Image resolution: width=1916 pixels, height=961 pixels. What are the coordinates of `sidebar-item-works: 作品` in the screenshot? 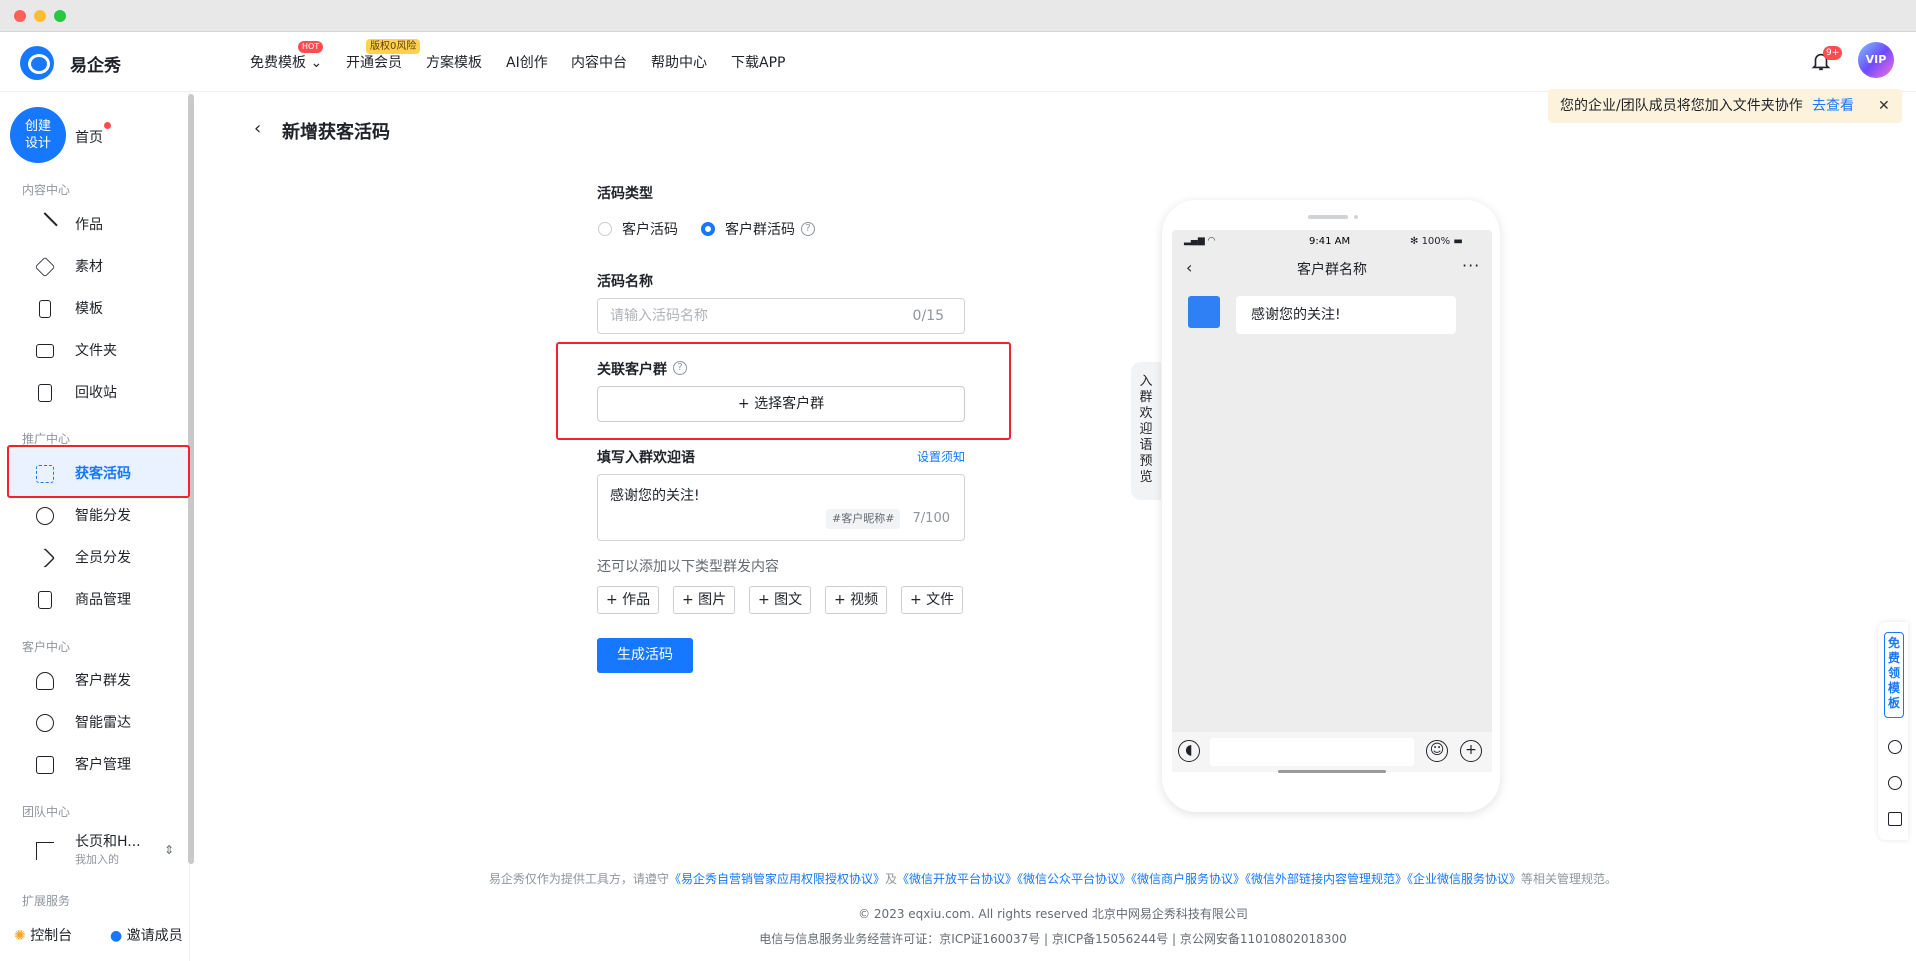 It's located at (109, 225).